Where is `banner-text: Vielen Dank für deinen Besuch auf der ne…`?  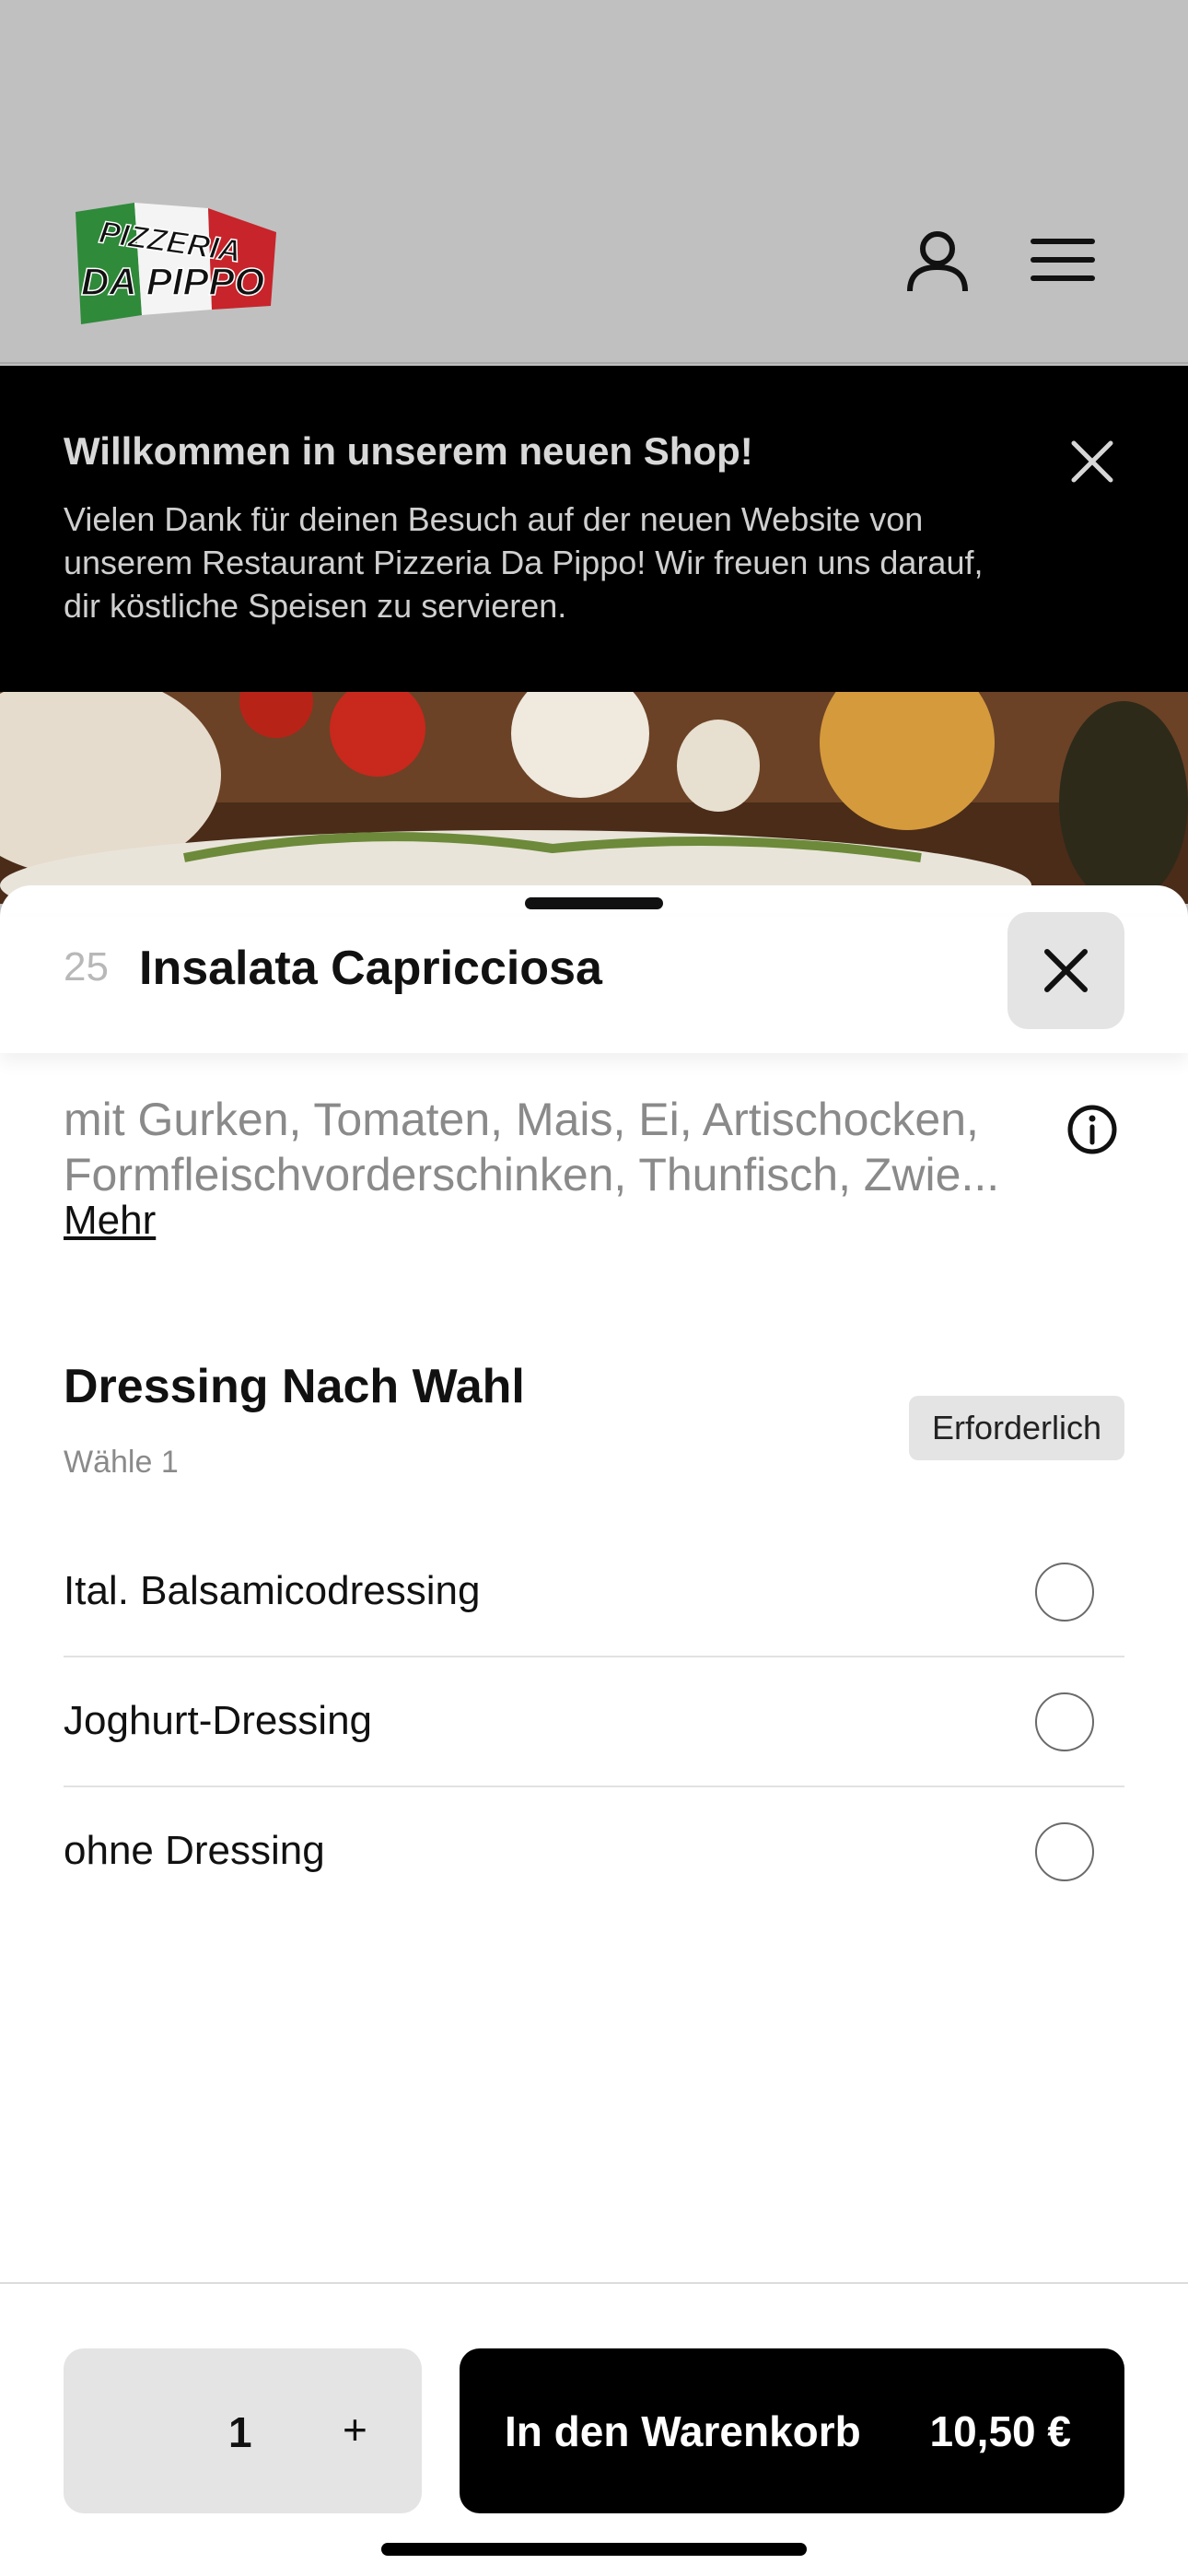
banner-text: Vielen Dank für deinen Besuch auf der ne… is located at coordinates (584, 562).